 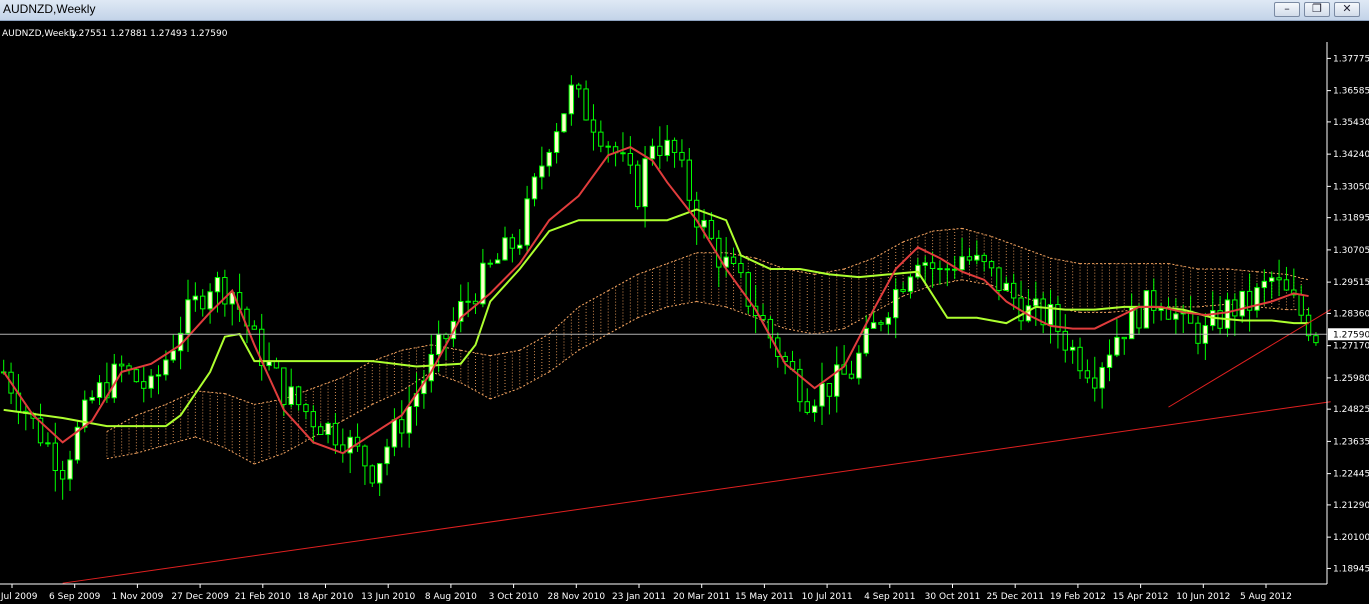 What do you see at coordinates (701, 597) in the screenshot?
I see `time-tick-label: 20 Mar 2011` at bounding box center [701, 597].